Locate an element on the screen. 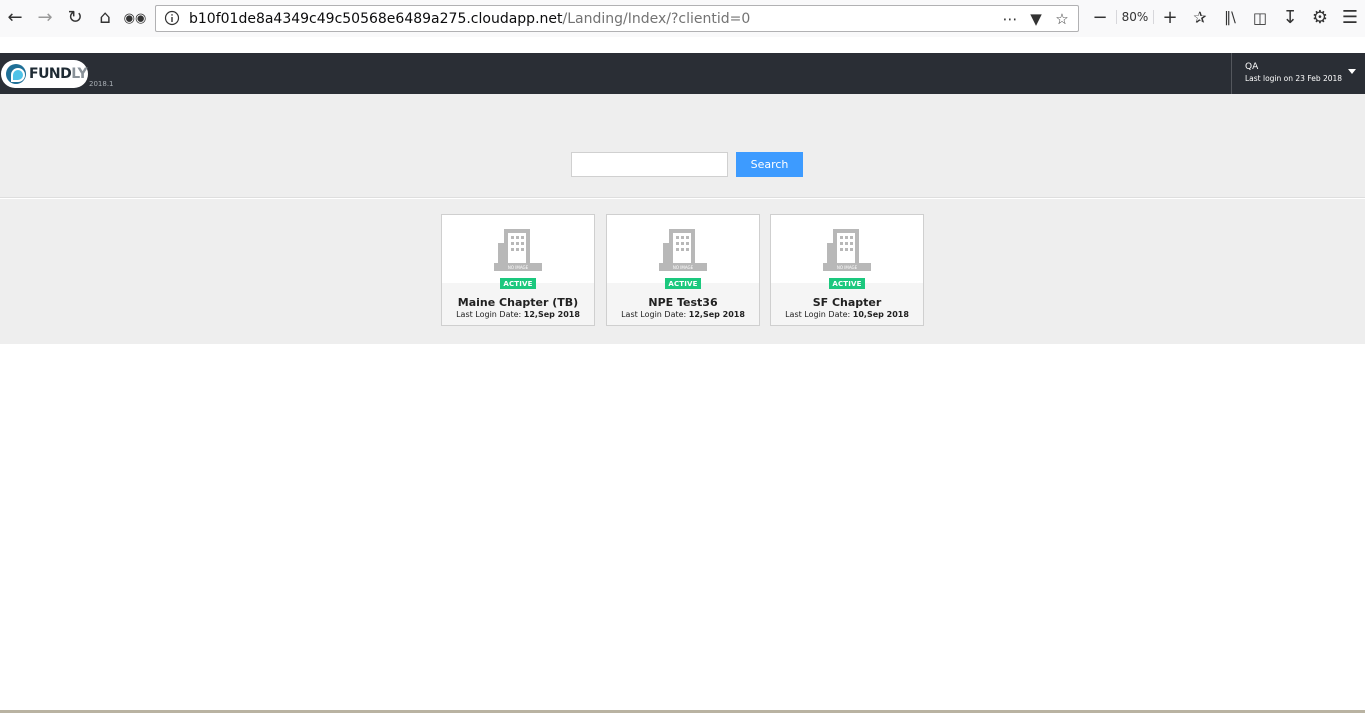  url-path: /Landing/Index/?clientid=0 is located at coordinates (656, 19).